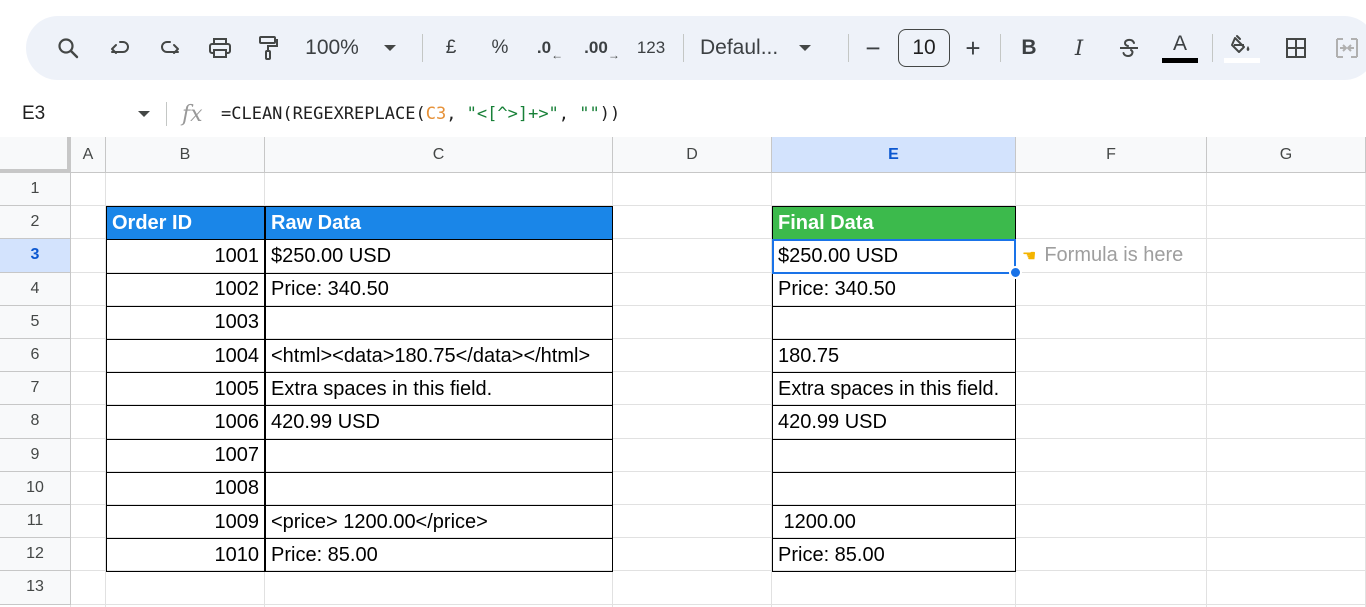 This screenshot has height=607, width=1366. What do you see at coordinates (894, 389) in the screenshot?
I see `final-data-cell: Extra spaces in this field.` at bounding box center [894, 389].